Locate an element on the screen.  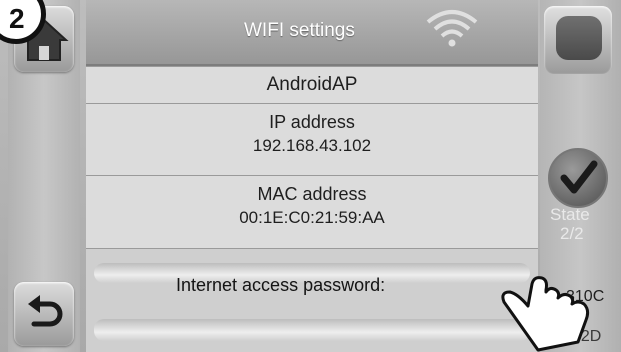
state-check-button is located at coordinates (578, 178).